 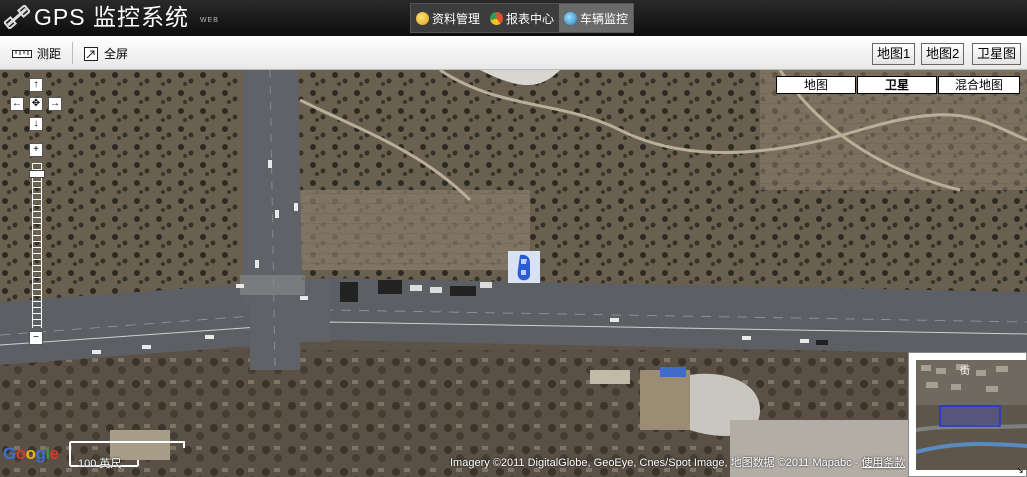 I want to click on tab-vehicle-monitor: 车辆监控, so click(x=596, y=18).